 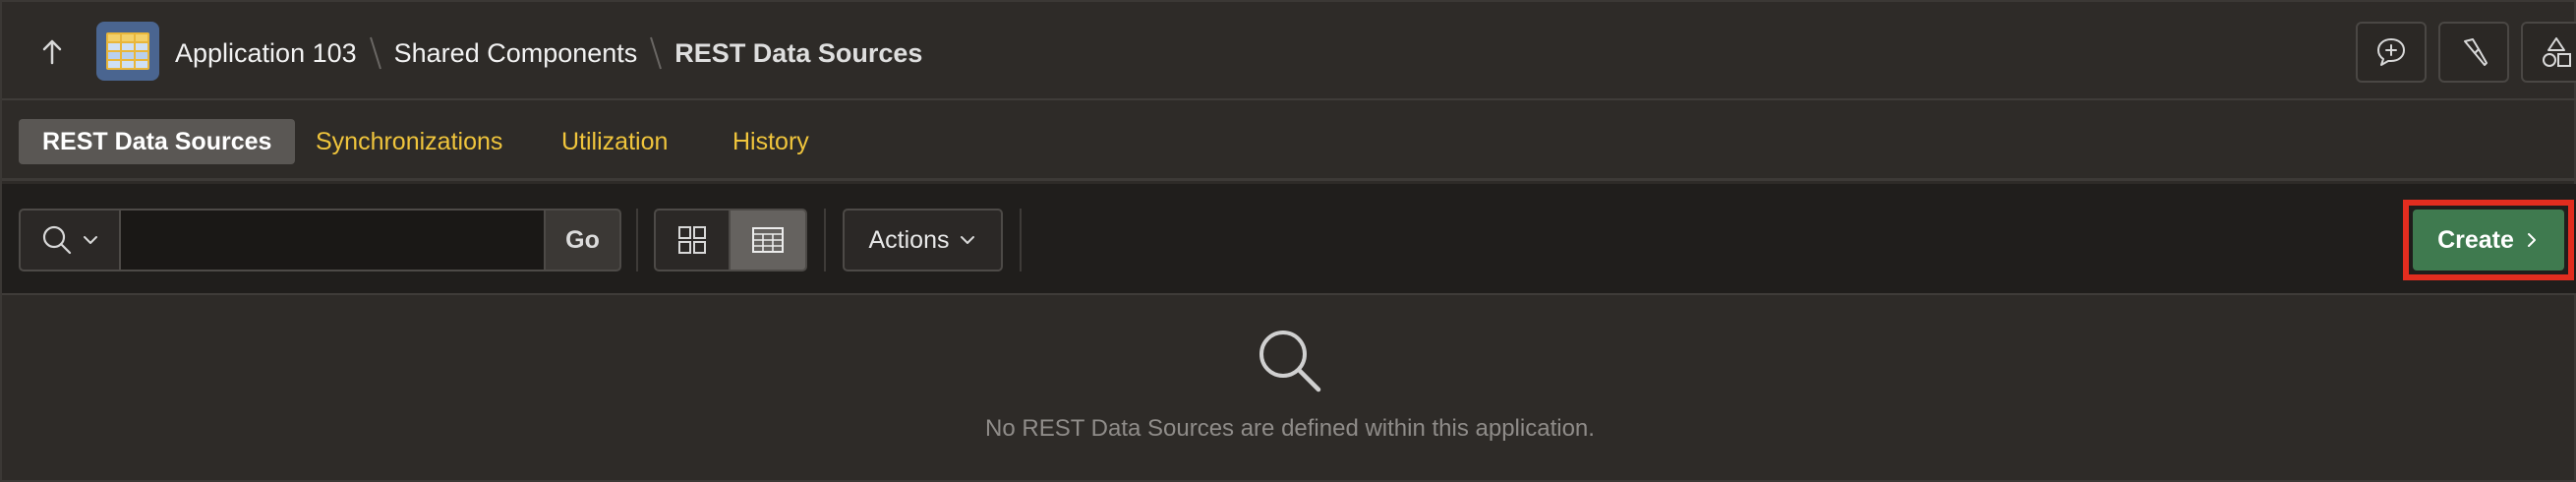 I want to click on header-tools, so click(x=2466, y=52).